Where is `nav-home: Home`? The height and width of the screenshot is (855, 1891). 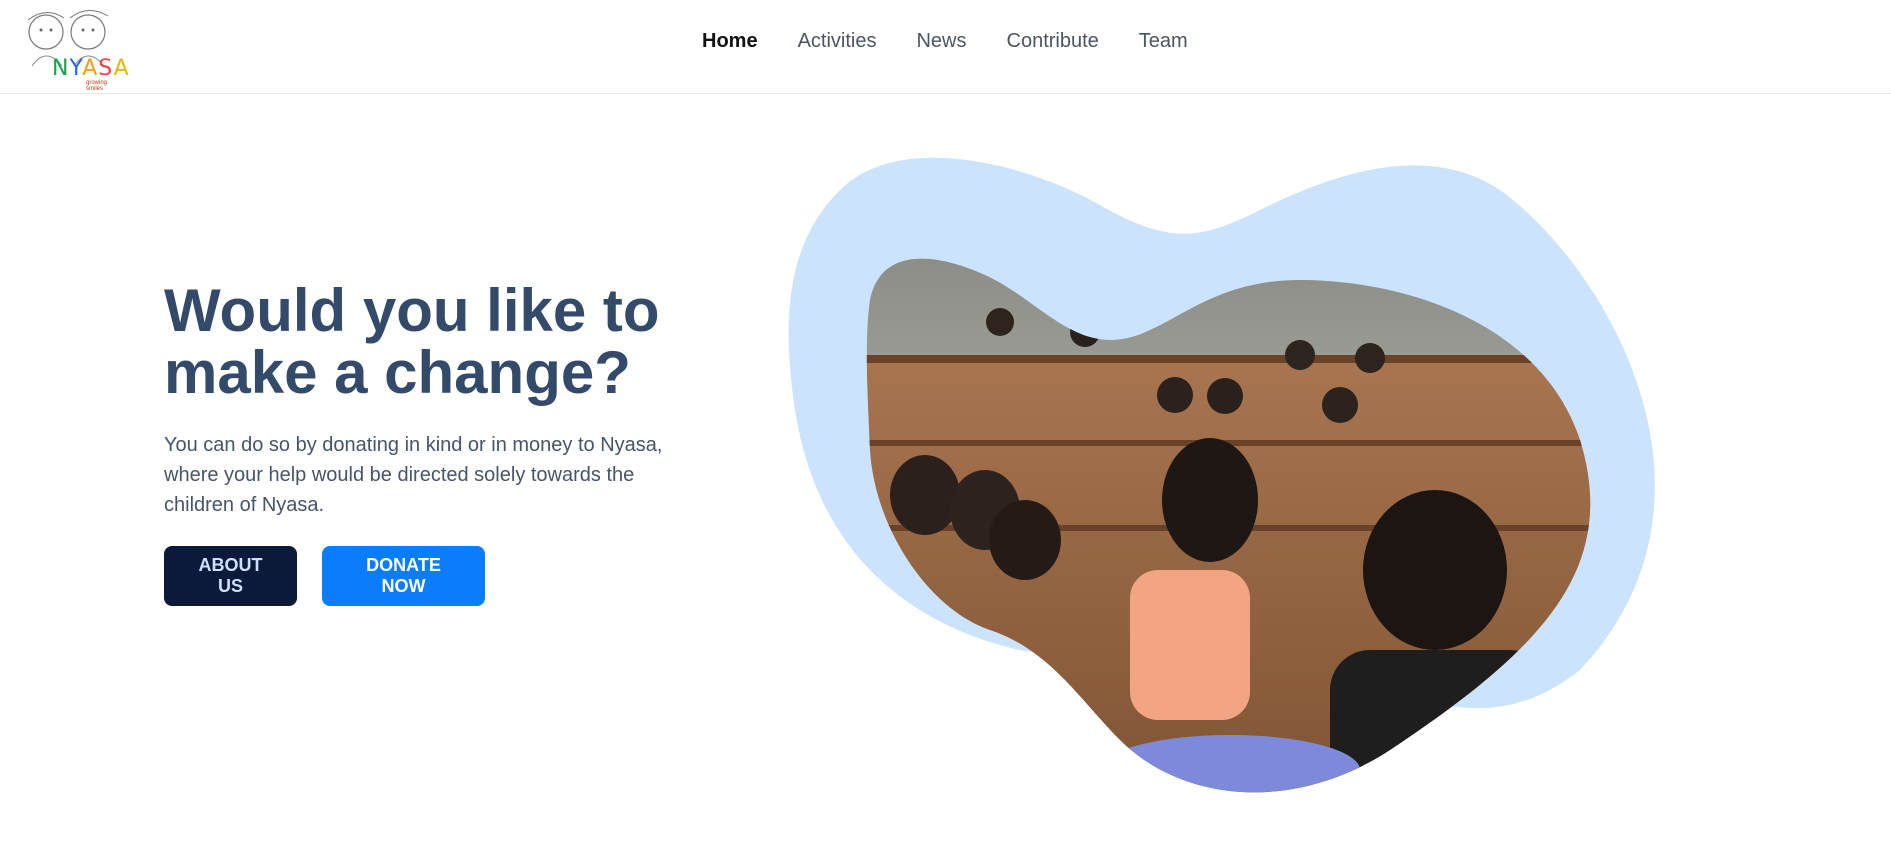 nav-home: Home is located at coordinates (730, 41).